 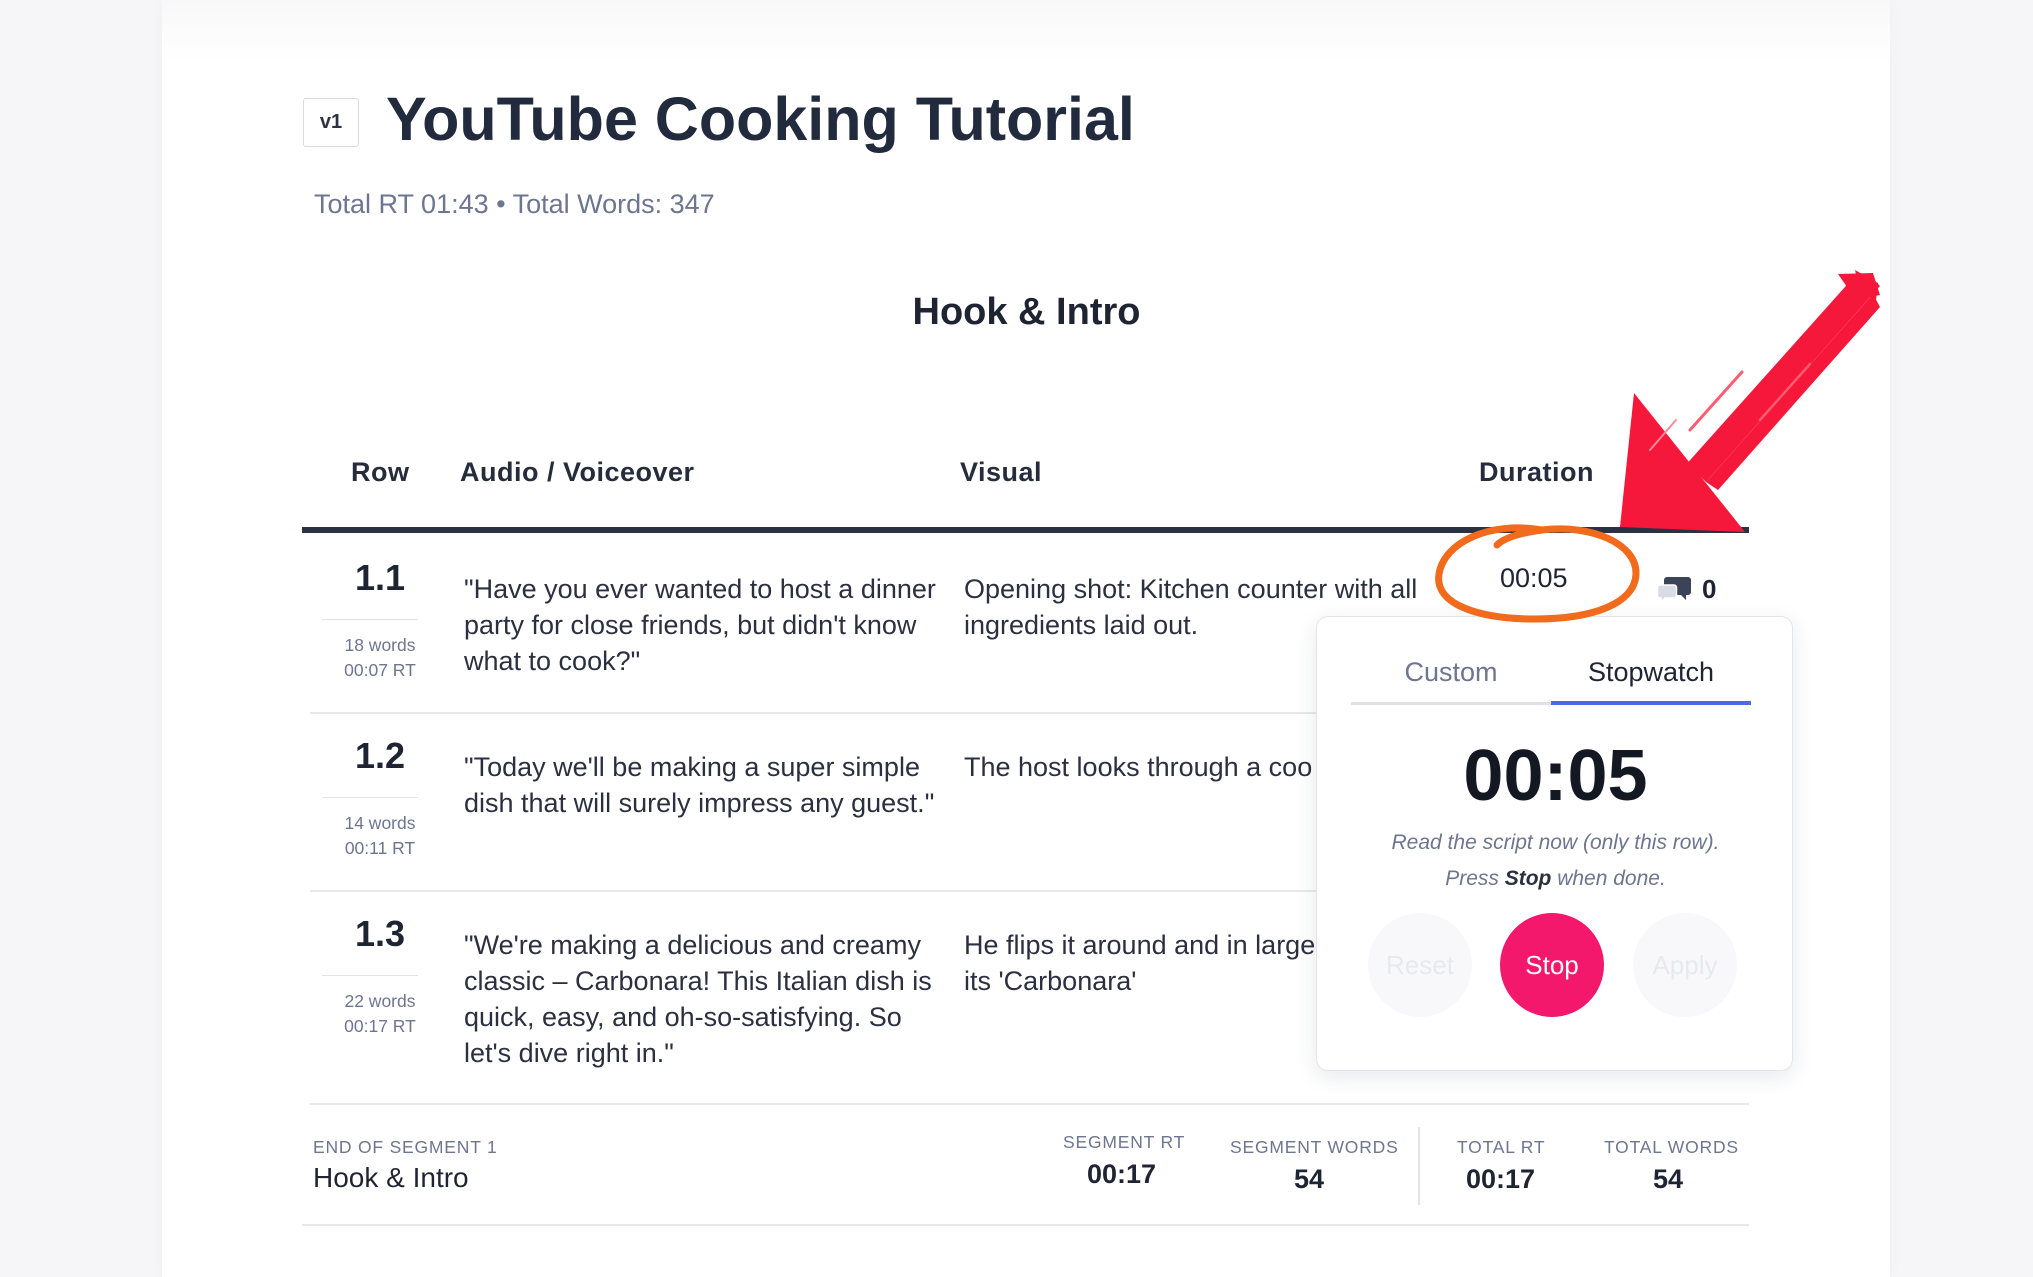 I want to click on segment-rt-label: SEGMENT RT, so click(x=1124, y=1142).